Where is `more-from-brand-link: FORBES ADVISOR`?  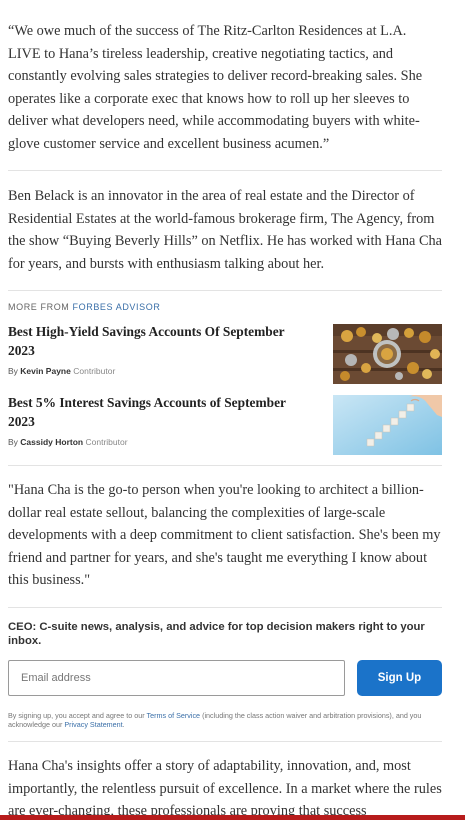
more-from-brand-link: FORBES ADVISOR is located at coordinates (117, 307).